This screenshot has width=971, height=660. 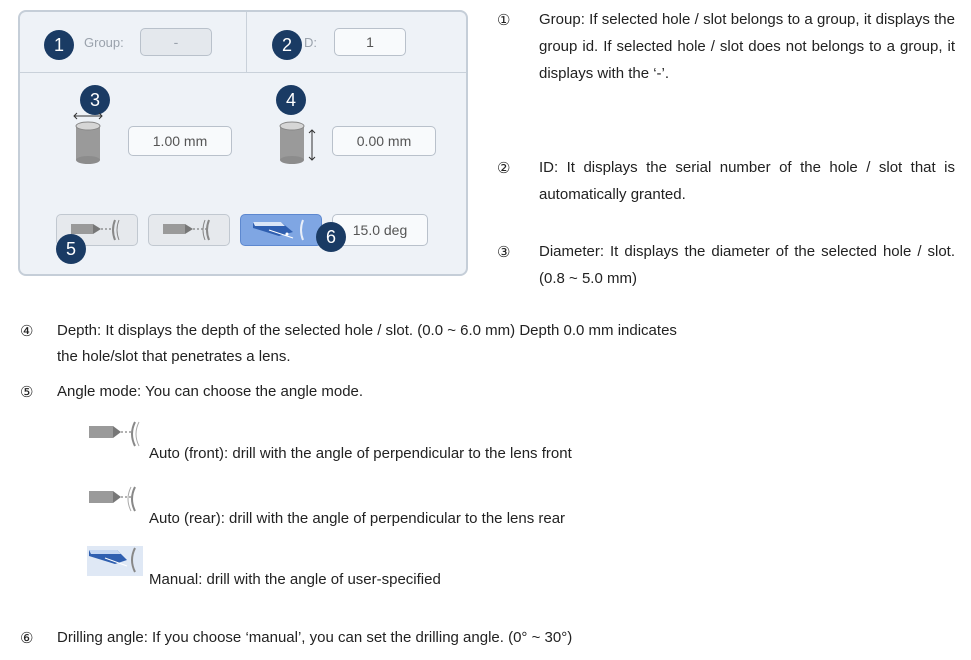 What do you see at coordinates (310, 42) in the screenshot?
I see `id-label: D:` at bounding box center [310, 42].